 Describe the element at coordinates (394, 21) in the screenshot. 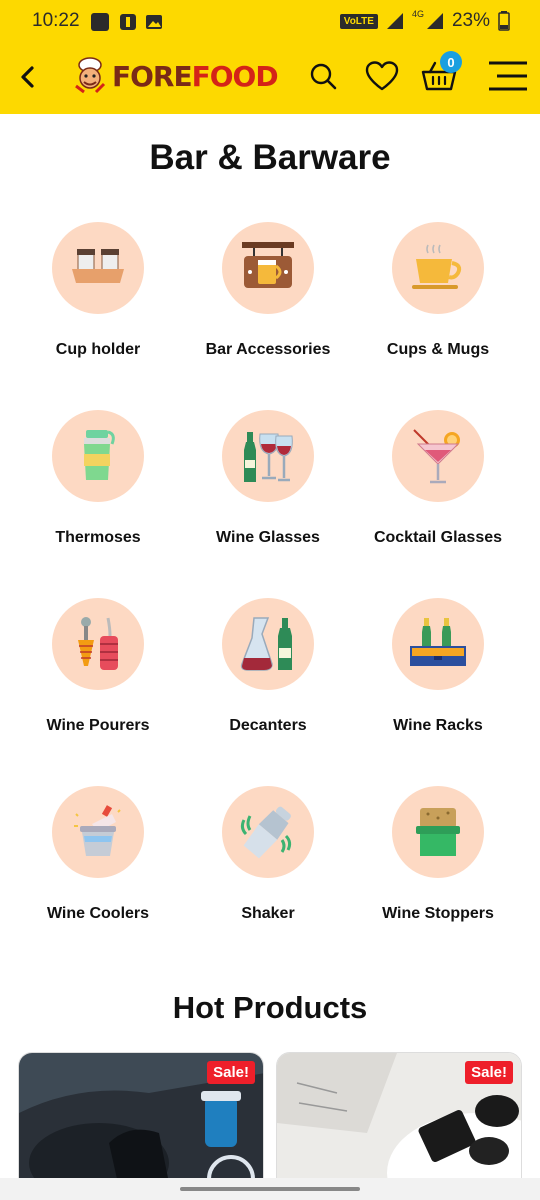

I see `signal-icon` at that location.